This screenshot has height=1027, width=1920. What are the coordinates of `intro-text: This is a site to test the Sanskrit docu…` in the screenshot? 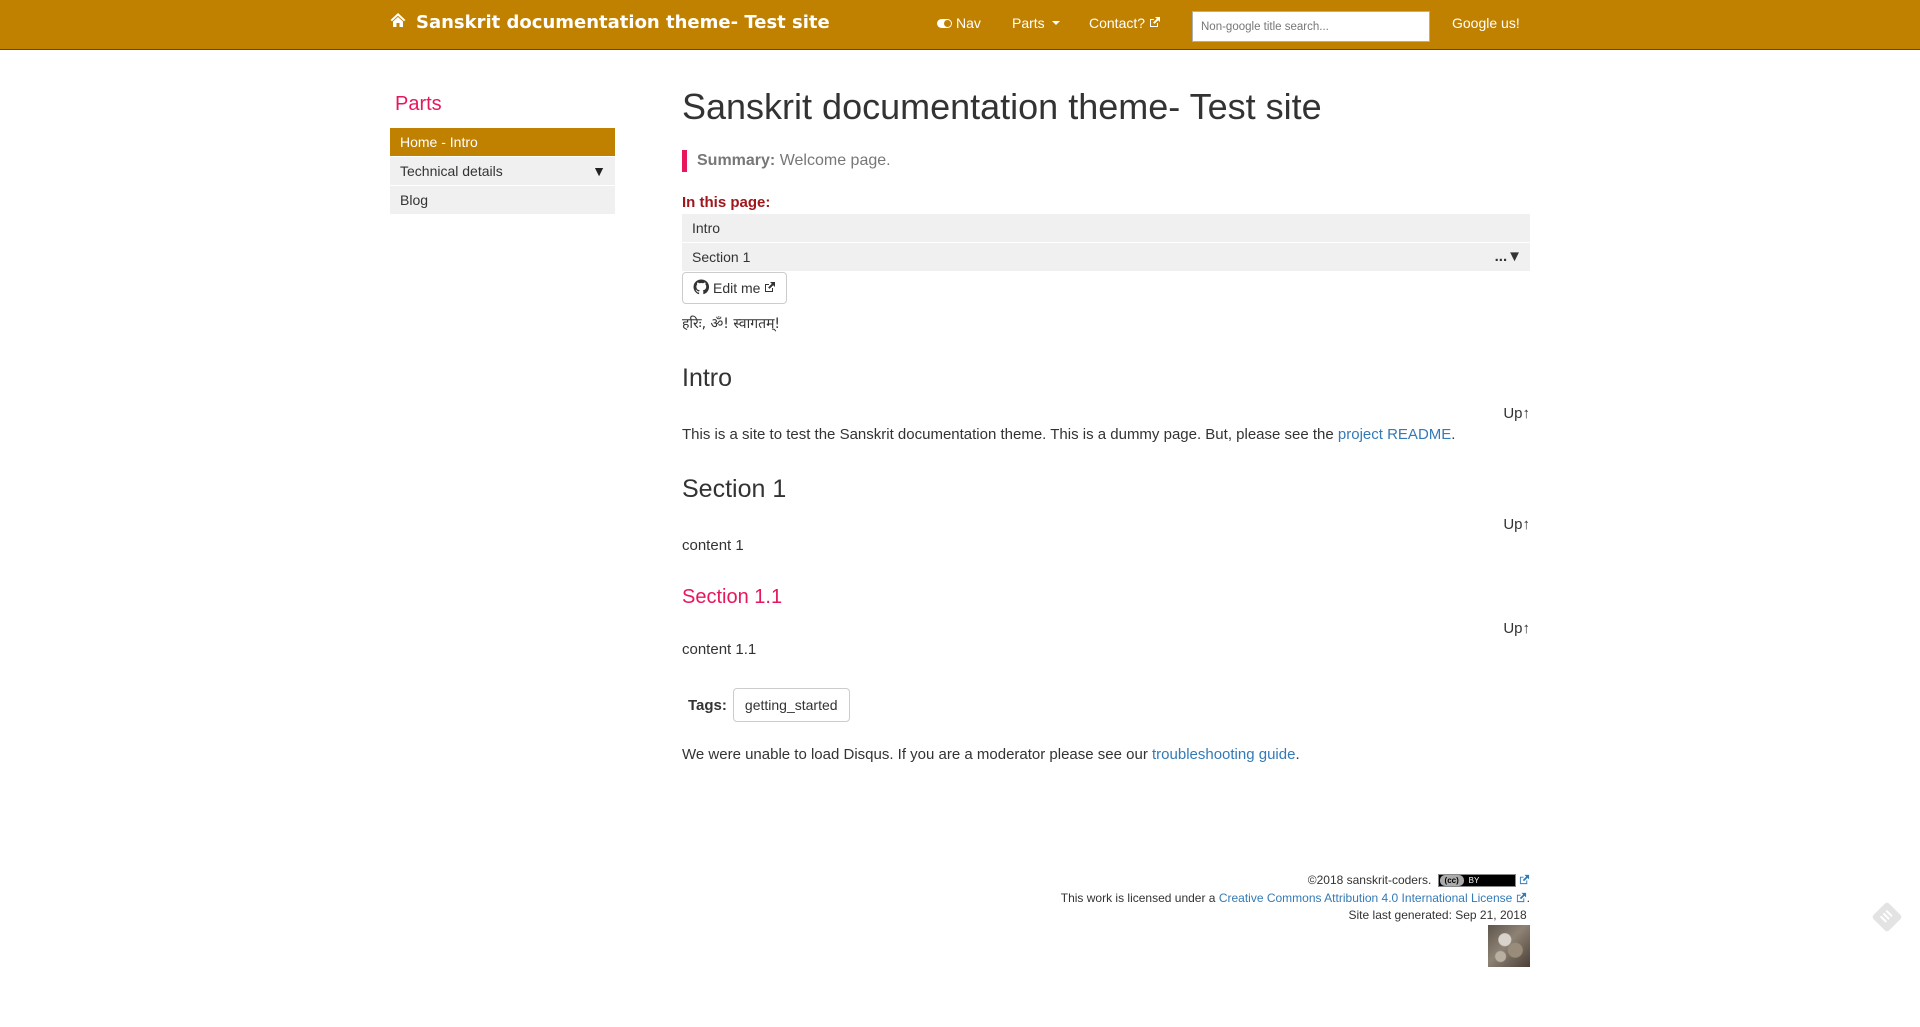 It's located at (1010, 434).